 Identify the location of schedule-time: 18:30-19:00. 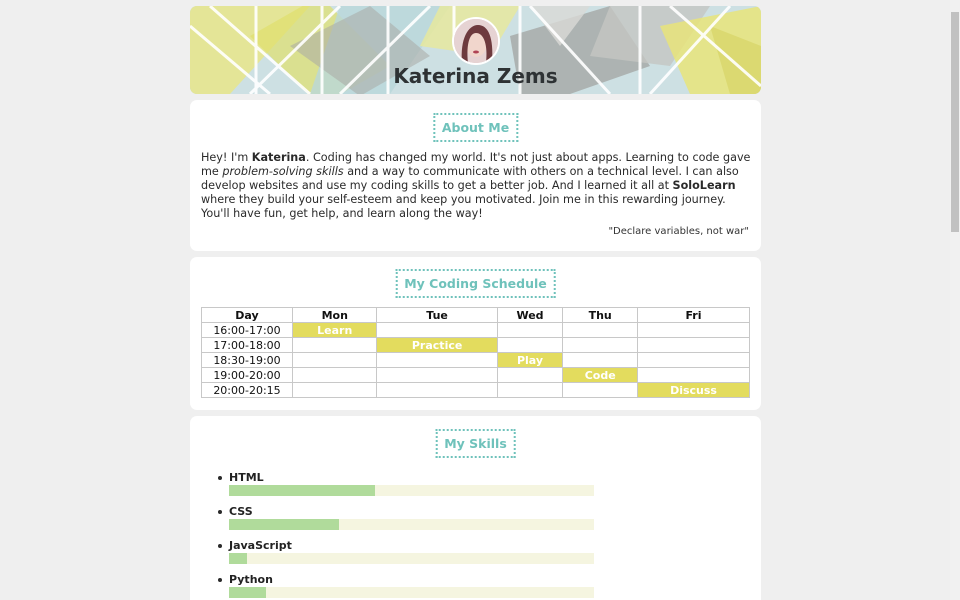
(247, 360).